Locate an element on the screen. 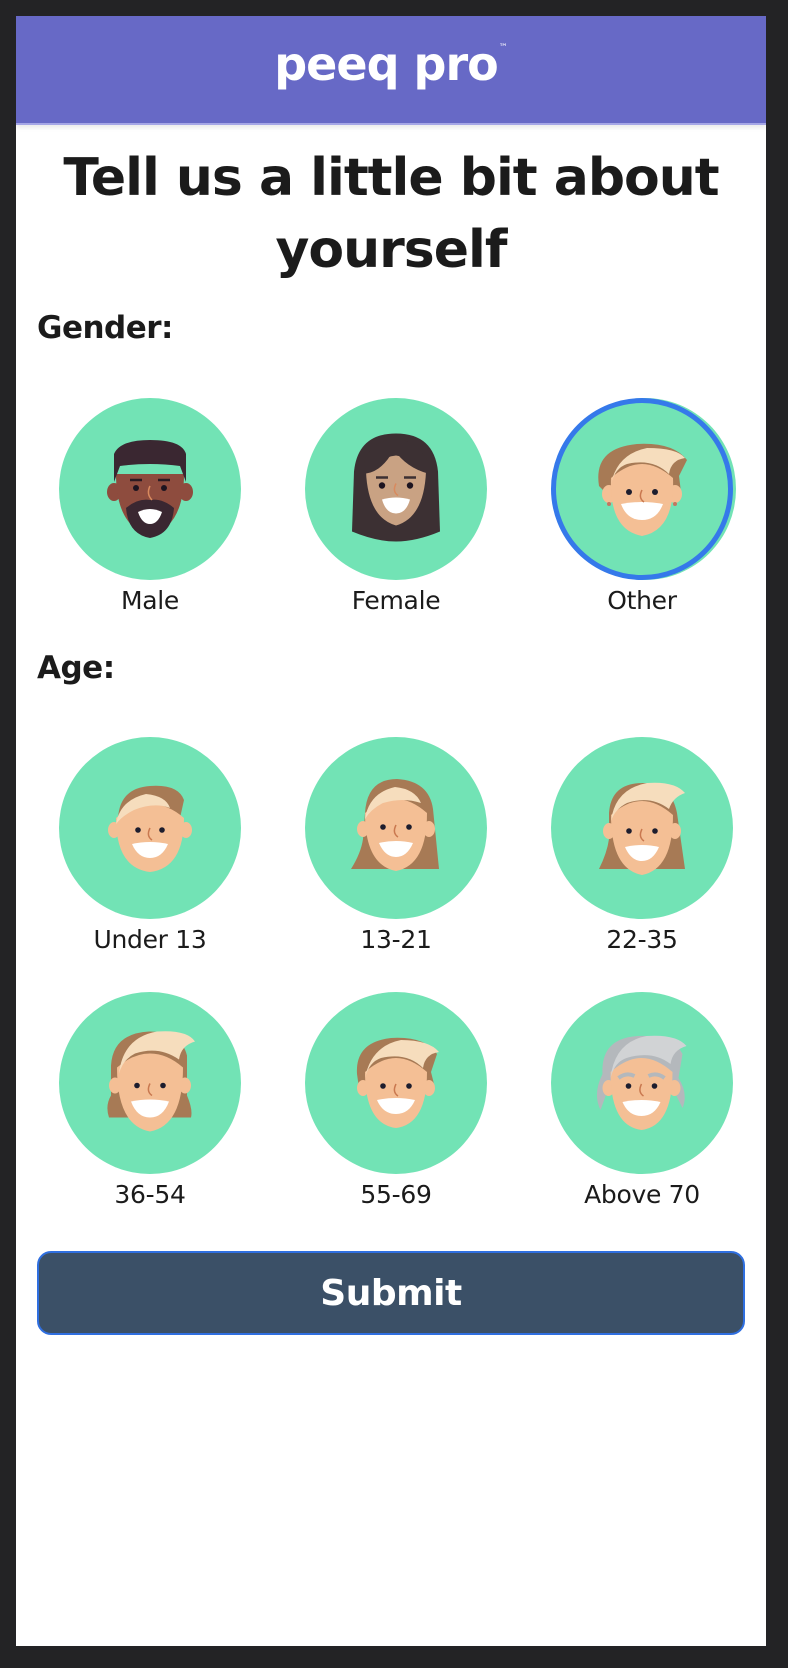 The image size is (788, 1668). header: peeq pro™ is located at coordinates (391, 70).